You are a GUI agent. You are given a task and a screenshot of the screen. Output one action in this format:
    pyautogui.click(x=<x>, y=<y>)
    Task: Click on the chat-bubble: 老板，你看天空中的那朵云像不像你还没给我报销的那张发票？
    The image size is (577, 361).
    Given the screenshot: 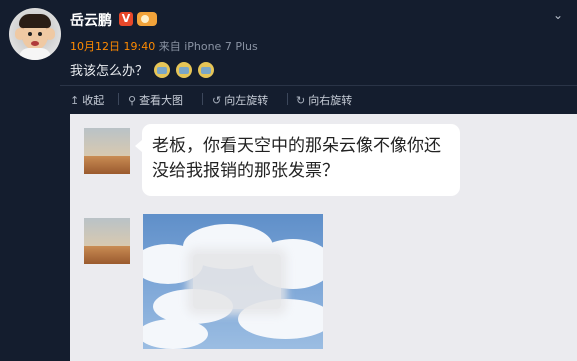 What is the action you would take?
    pyautogui.click(x=297, y=160)
    